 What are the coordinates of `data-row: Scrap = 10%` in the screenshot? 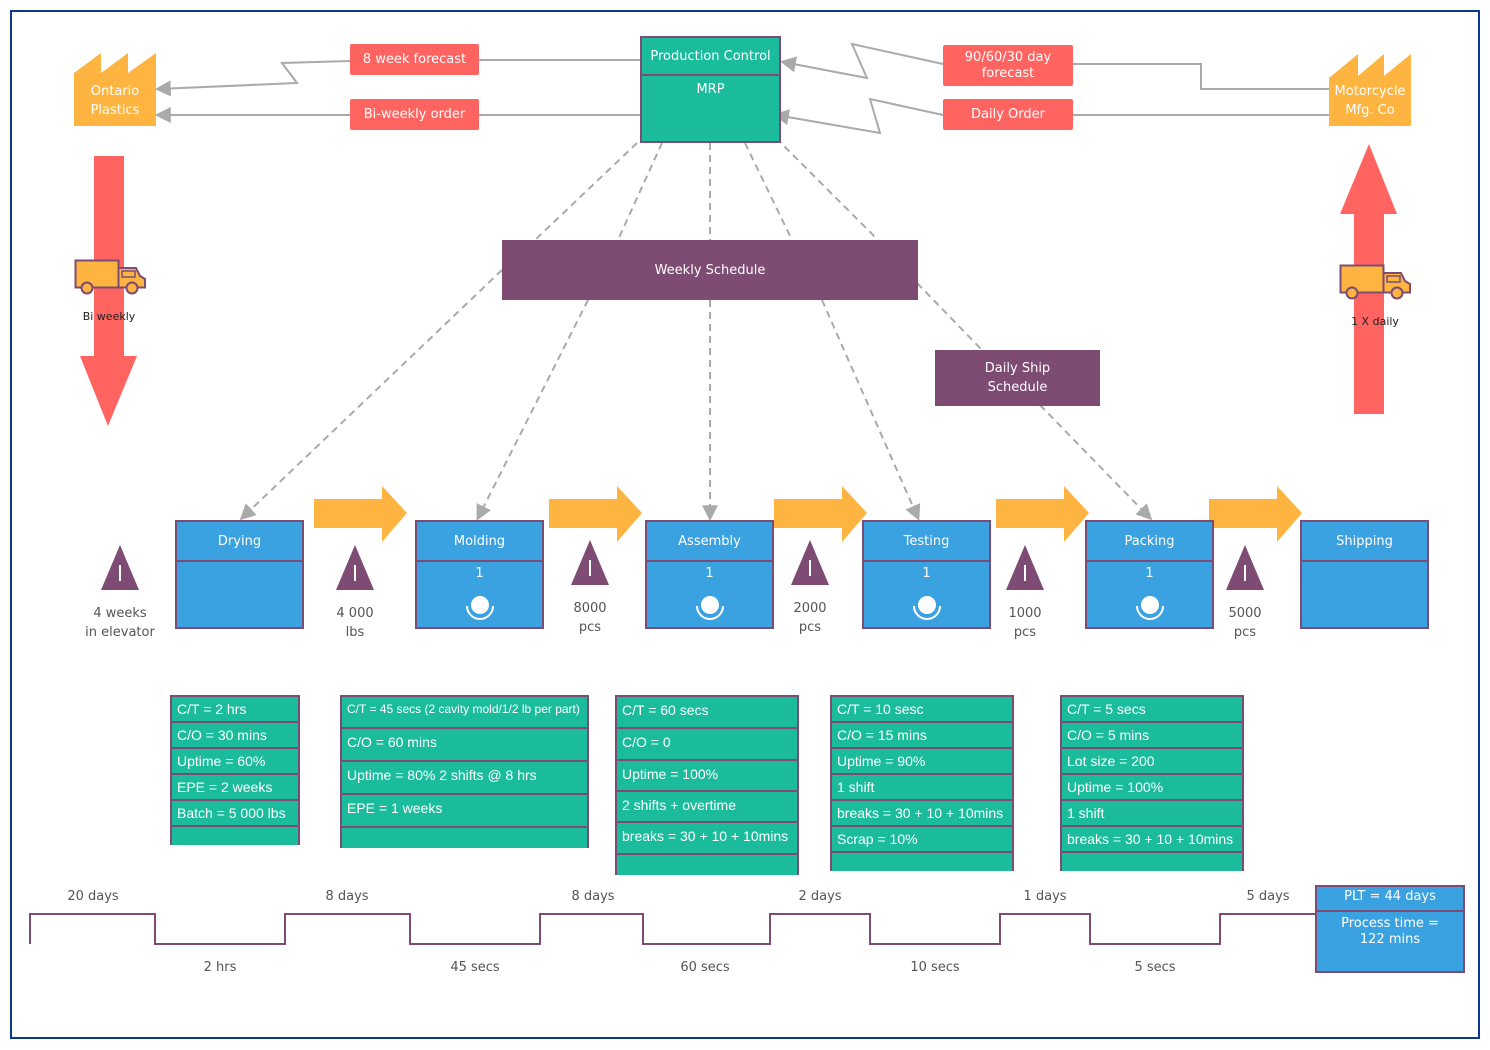 It's located at (922, 840).